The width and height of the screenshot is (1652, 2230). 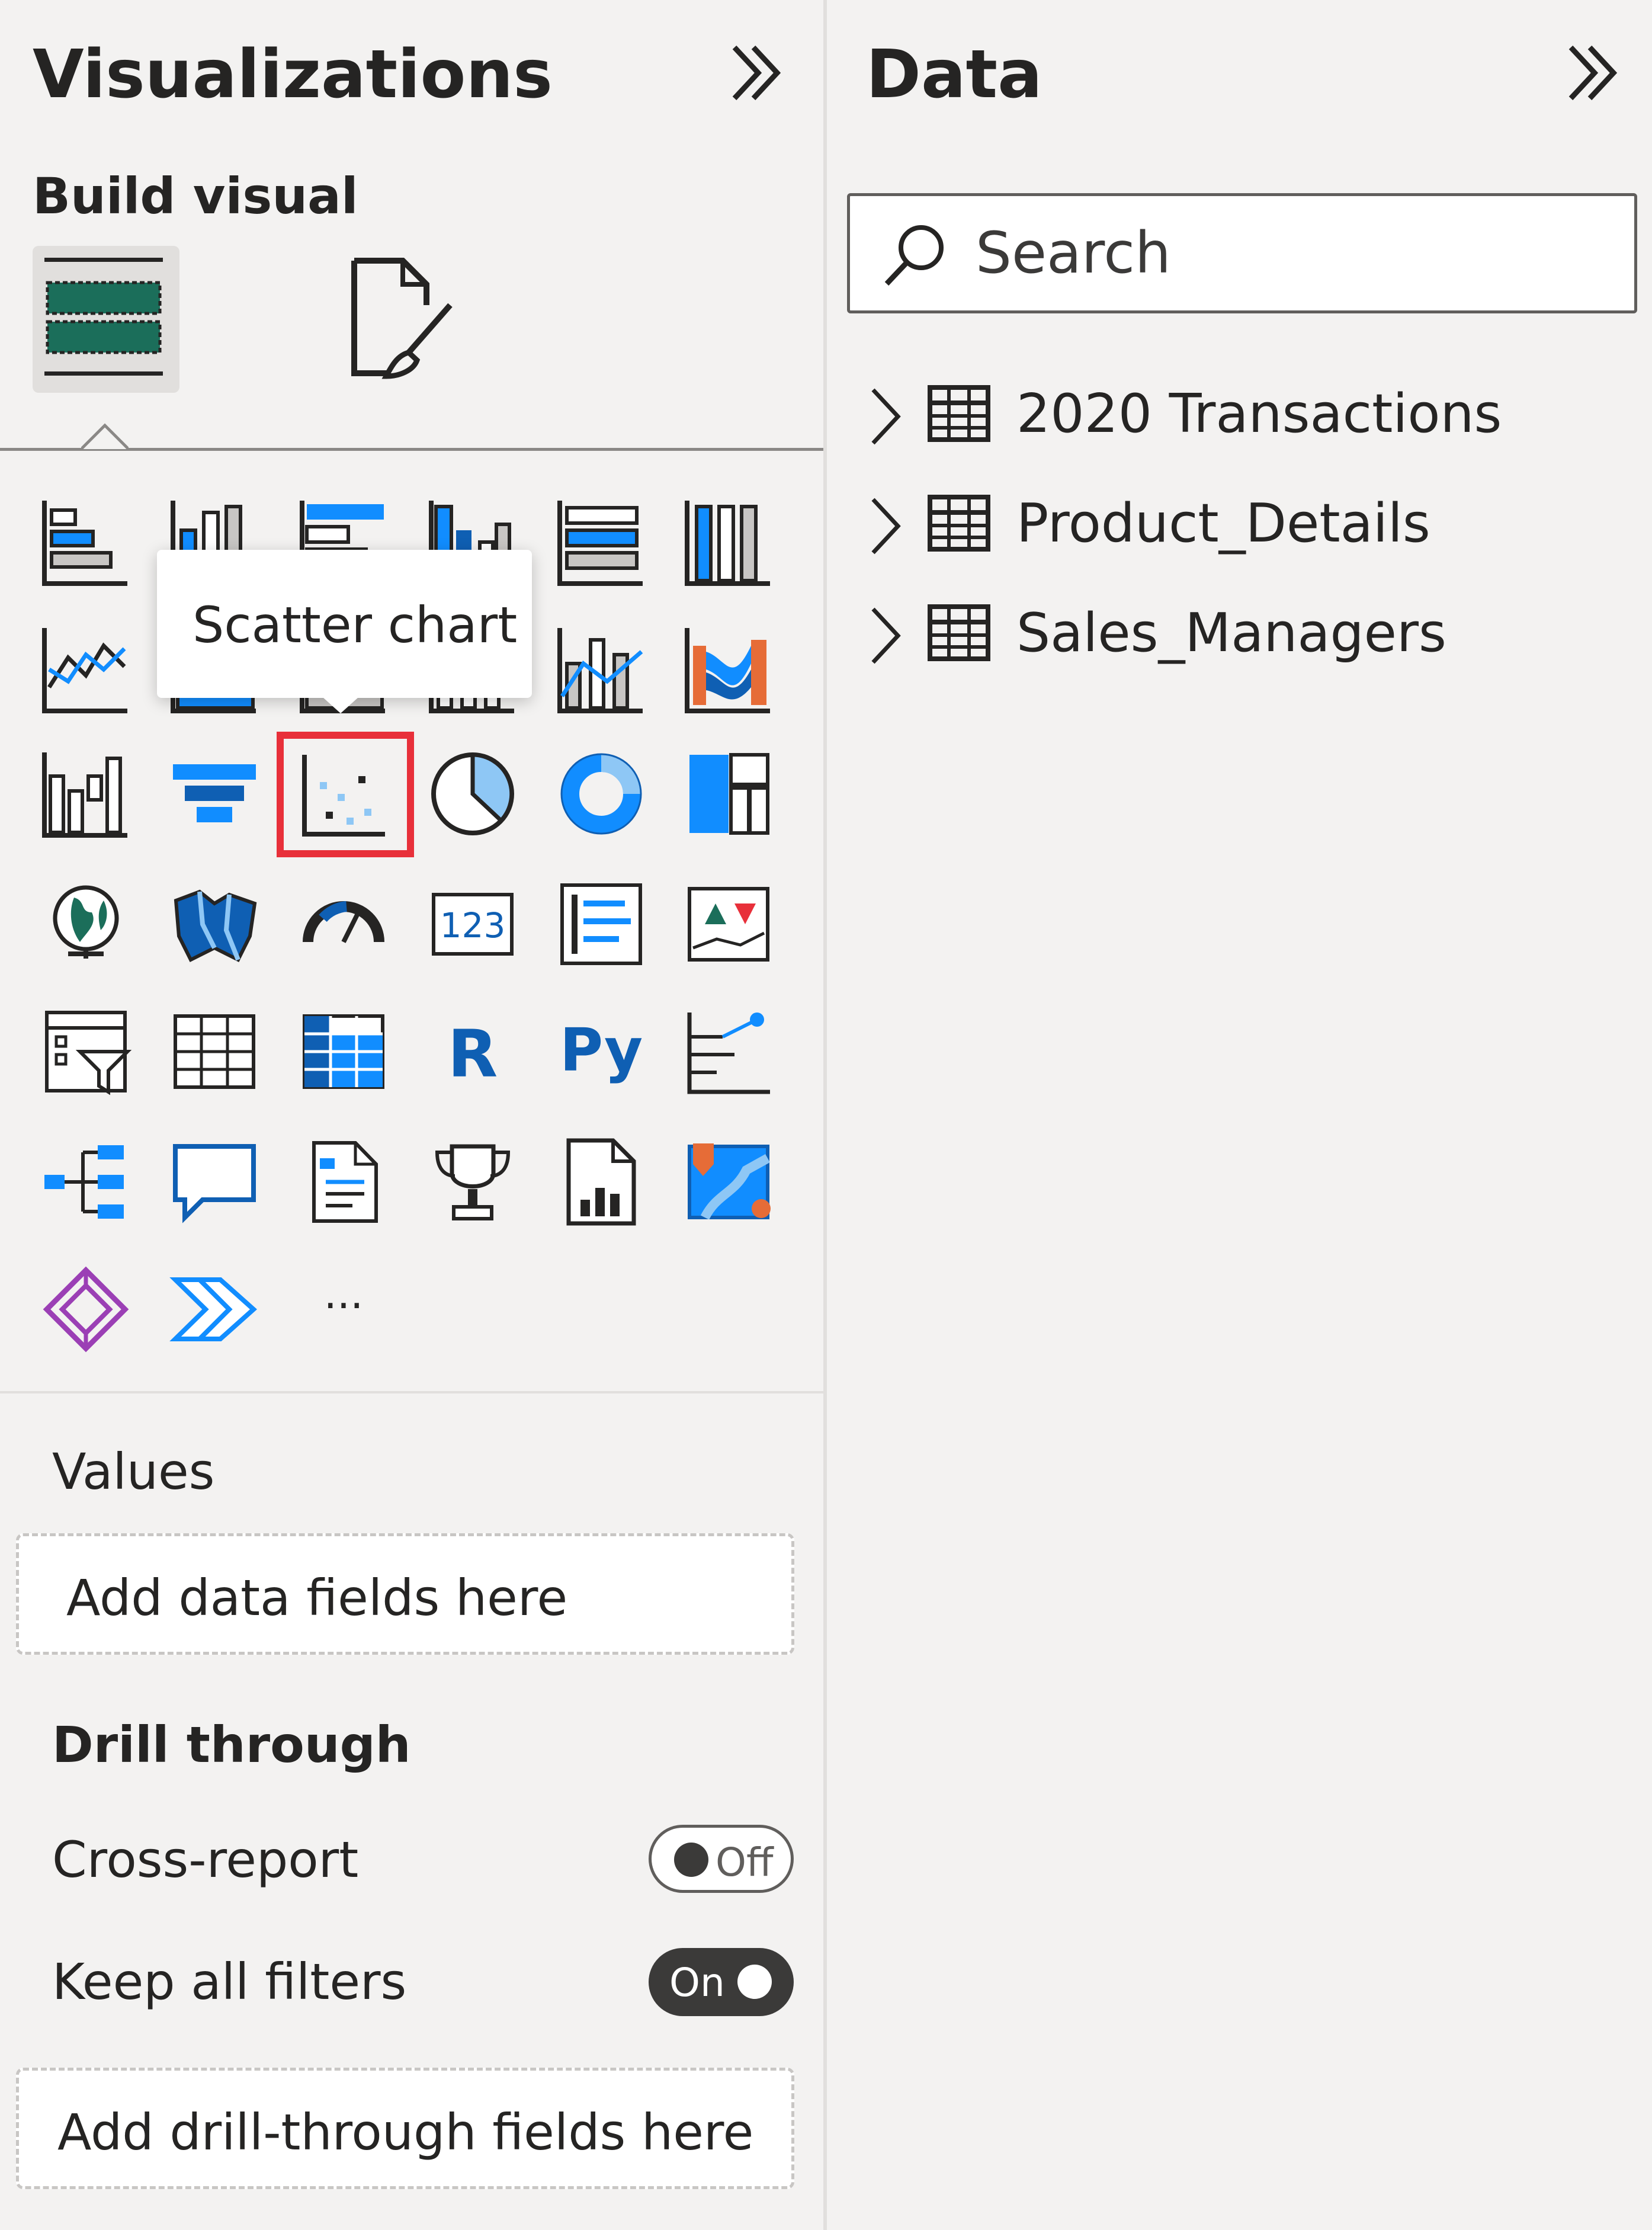 What do you see at coordinates (472, 793) in the screenshot?
I see `pie-chart-icon` at bounding box center [472, 793].